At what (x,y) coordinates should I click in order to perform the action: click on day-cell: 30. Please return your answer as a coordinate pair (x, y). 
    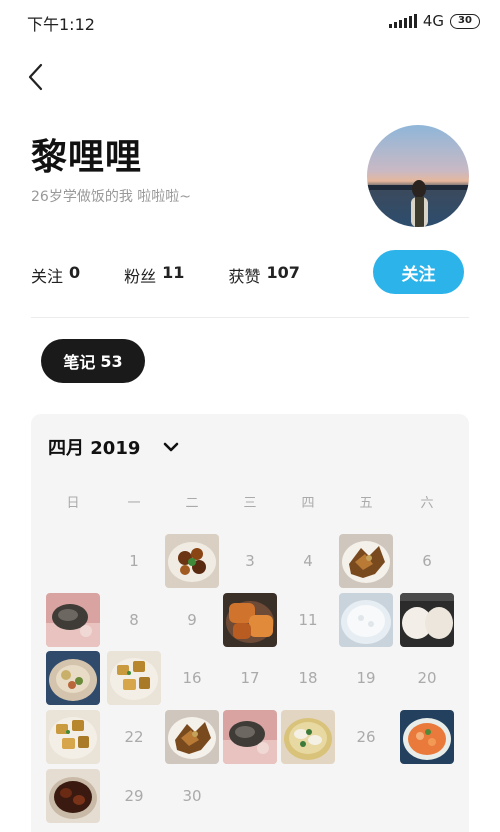
    Looking at the image, I should click on (192, 796).